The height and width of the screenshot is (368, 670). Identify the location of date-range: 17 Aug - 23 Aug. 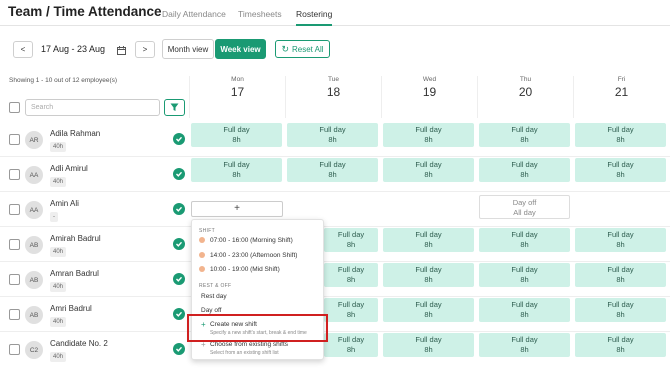
(73, 49).